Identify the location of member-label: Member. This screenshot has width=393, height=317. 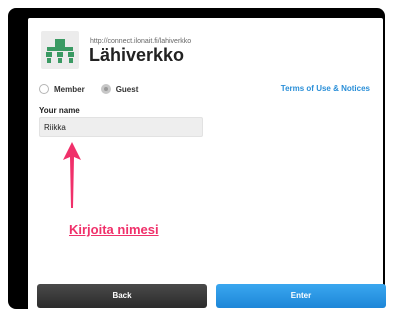
(69, 89).